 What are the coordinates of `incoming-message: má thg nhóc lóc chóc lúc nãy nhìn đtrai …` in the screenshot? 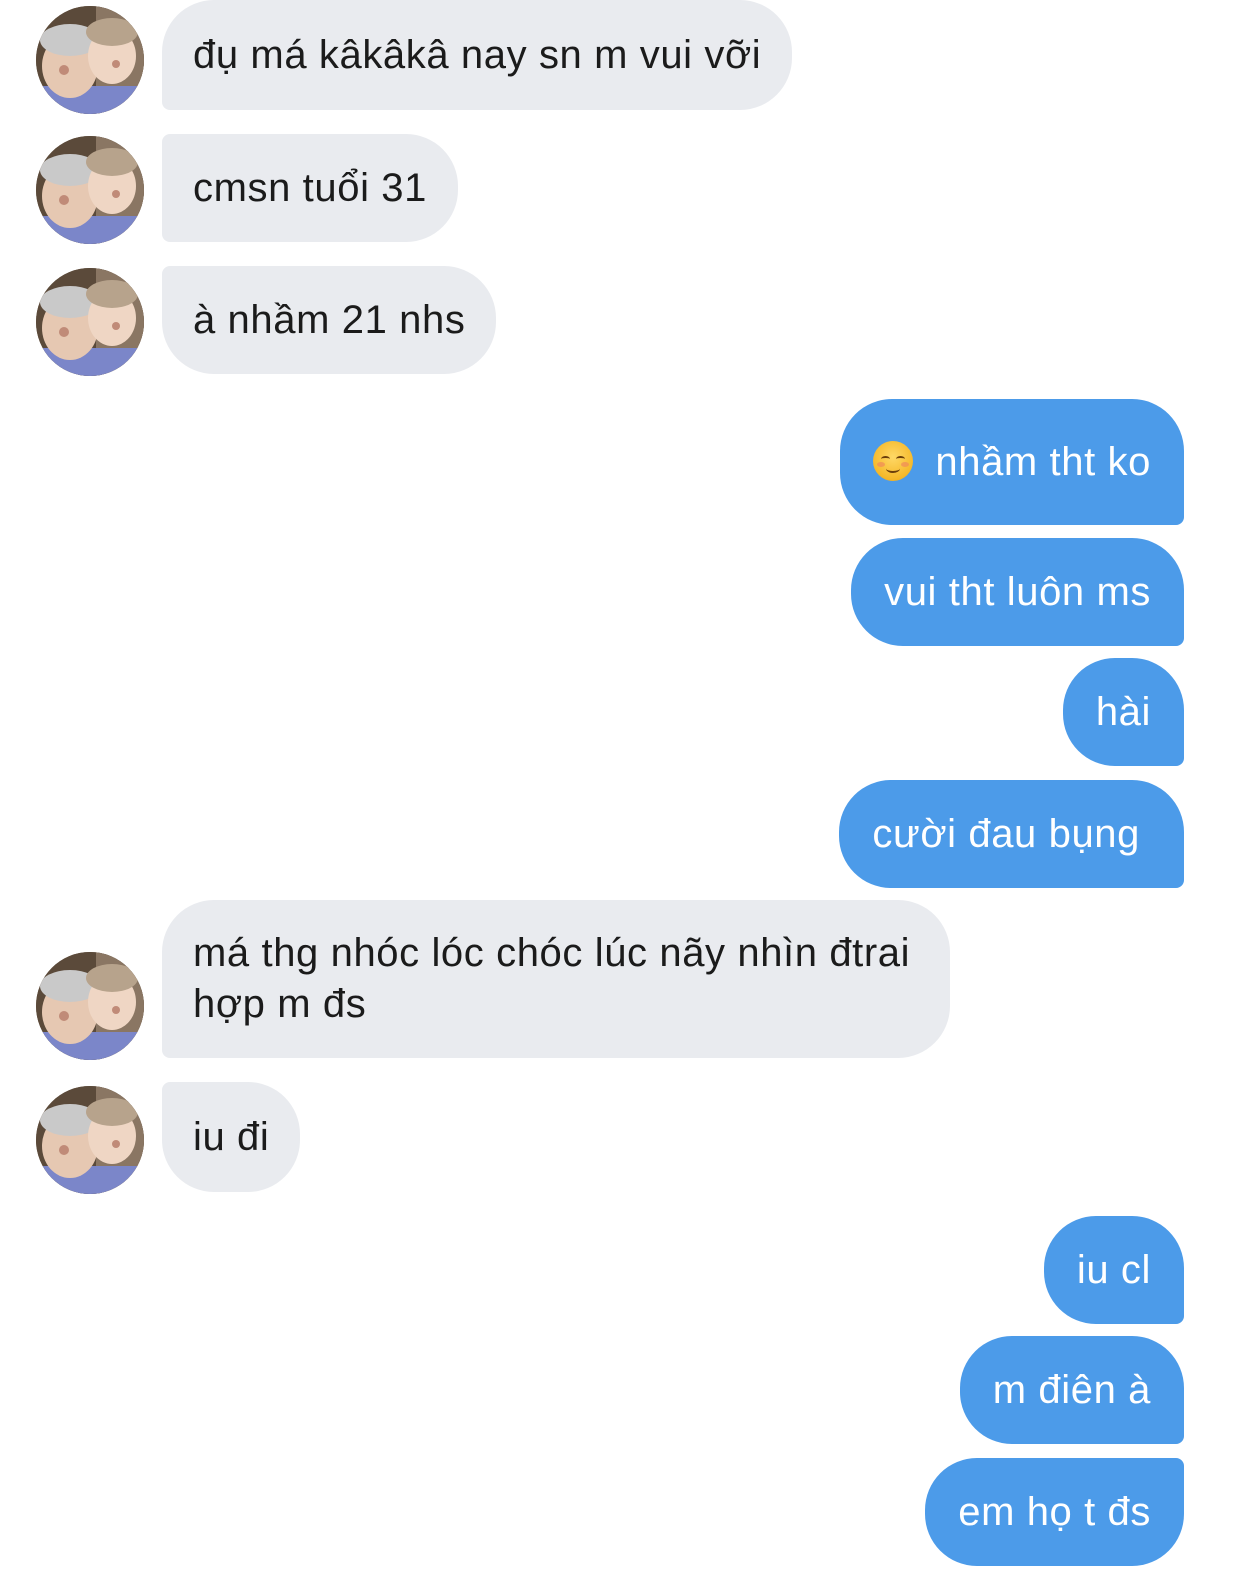 It's located at (556, 979).